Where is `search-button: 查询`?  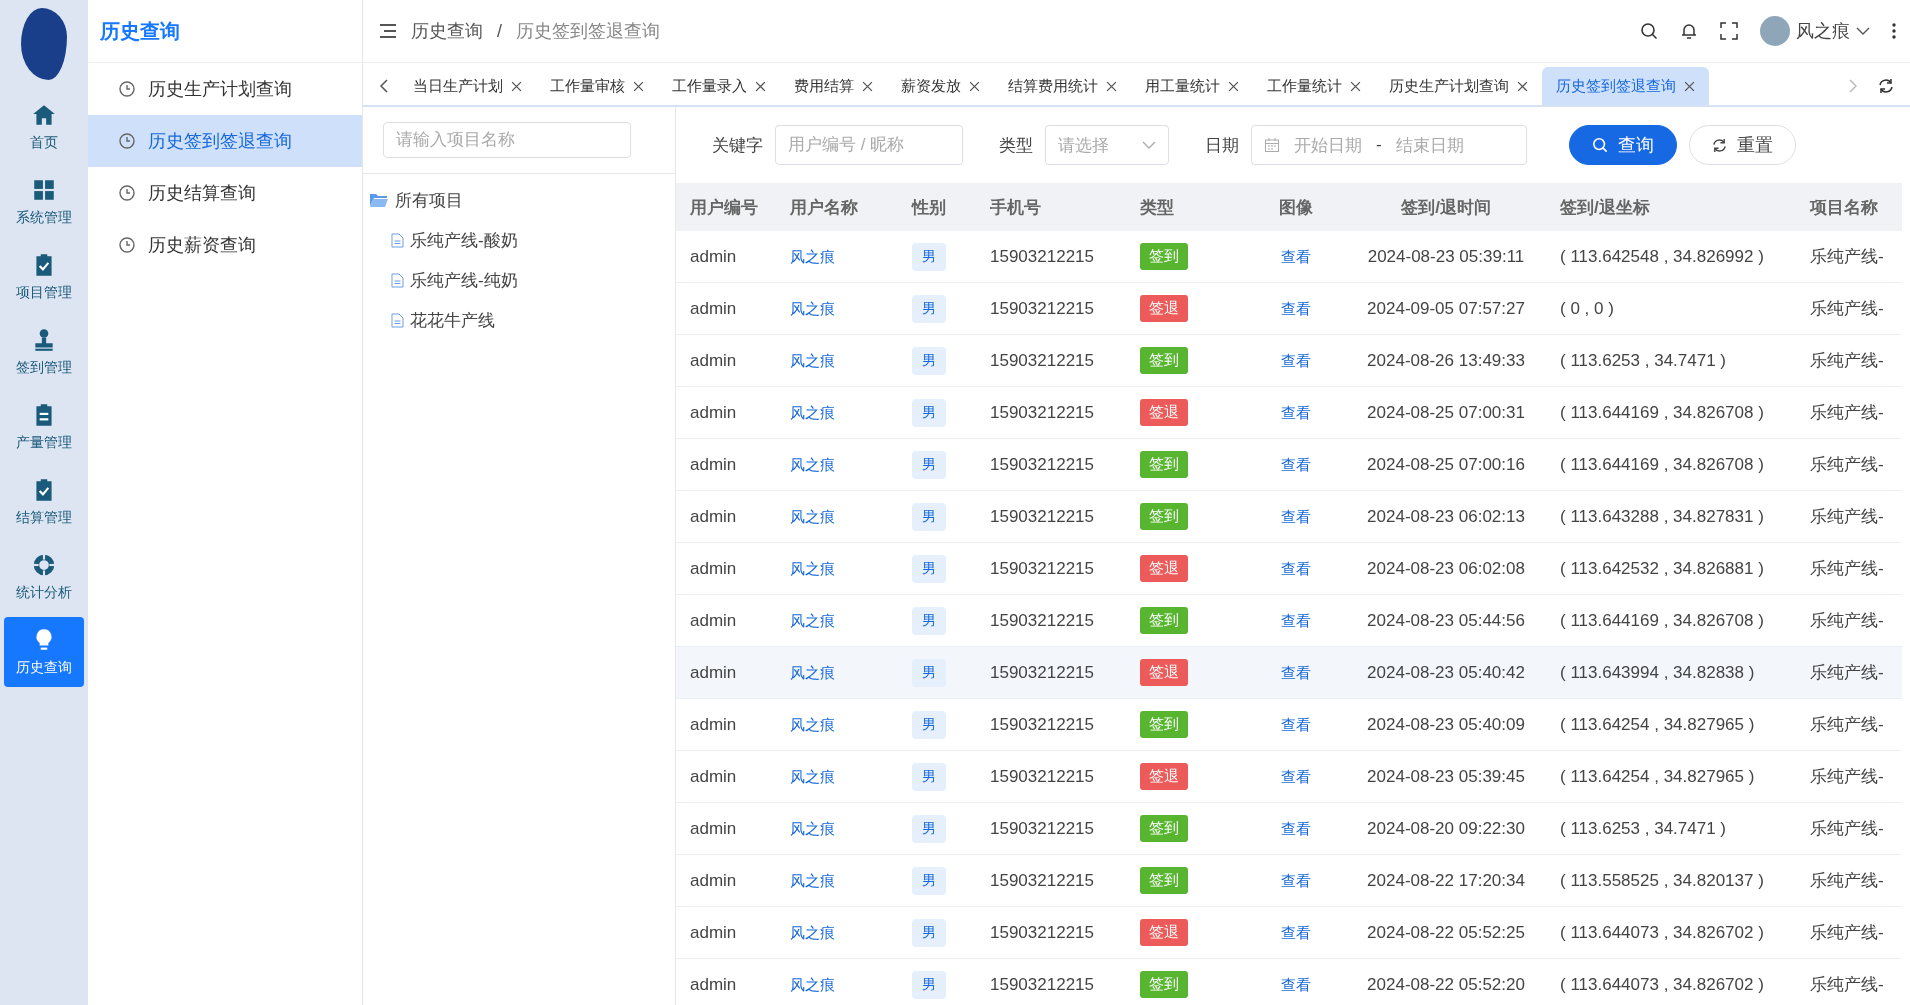
search-button: 查询 is located at coordinates (1623, 145).